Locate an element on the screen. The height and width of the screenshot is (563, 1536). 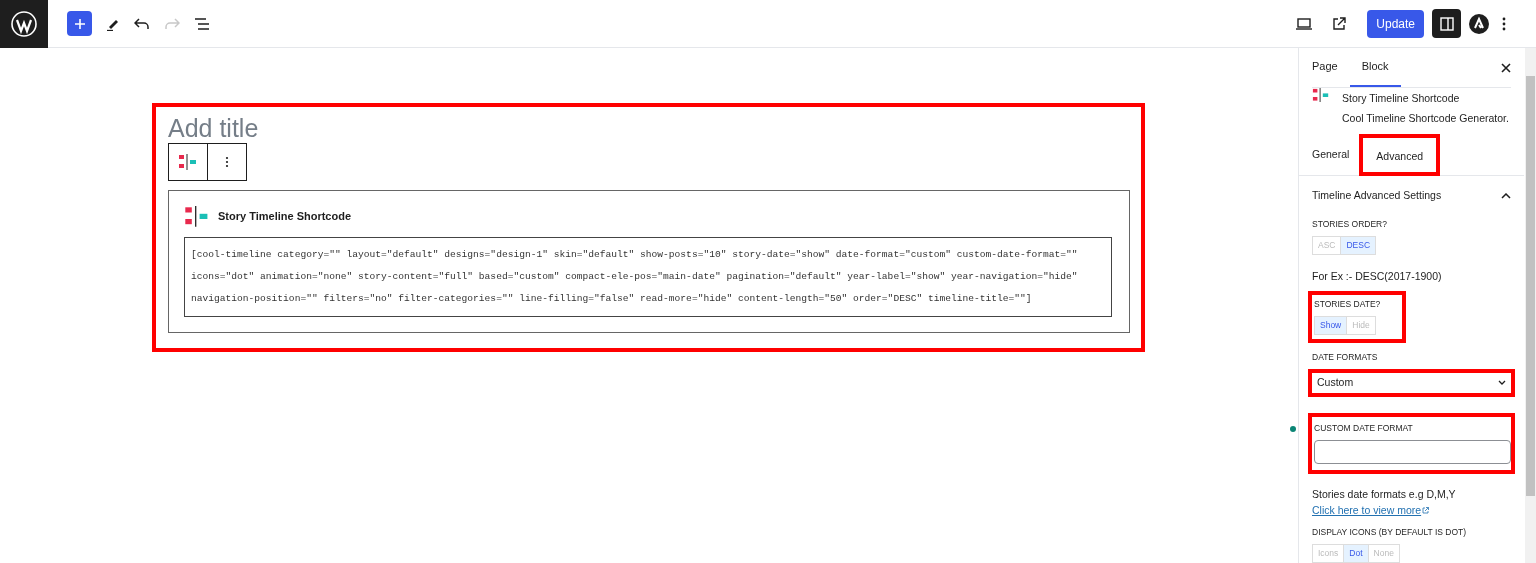
shortcode-line: [cool-timeline category="" layout="default" designs="design-1" skin="default" show-posts="10" story-date="show" date-format="custom" custom-date-format="" is located at coordinates (634, 254).